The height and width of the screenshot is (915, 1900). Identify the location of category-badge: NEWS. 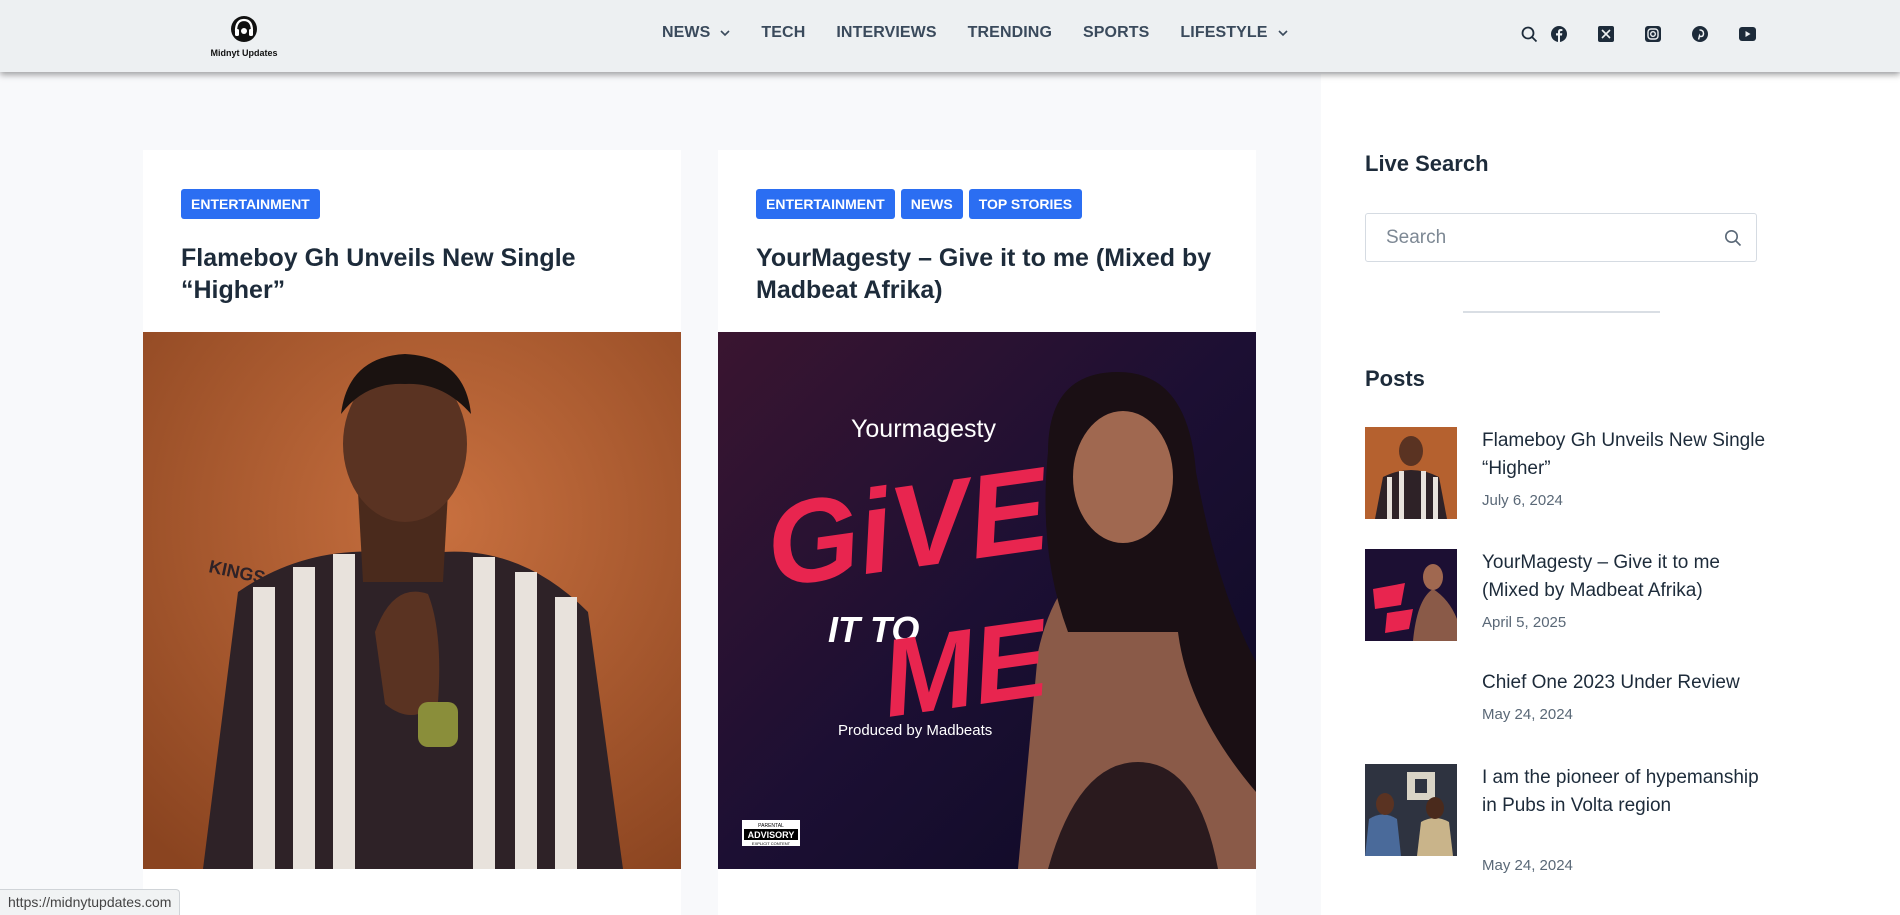
(931, 204).